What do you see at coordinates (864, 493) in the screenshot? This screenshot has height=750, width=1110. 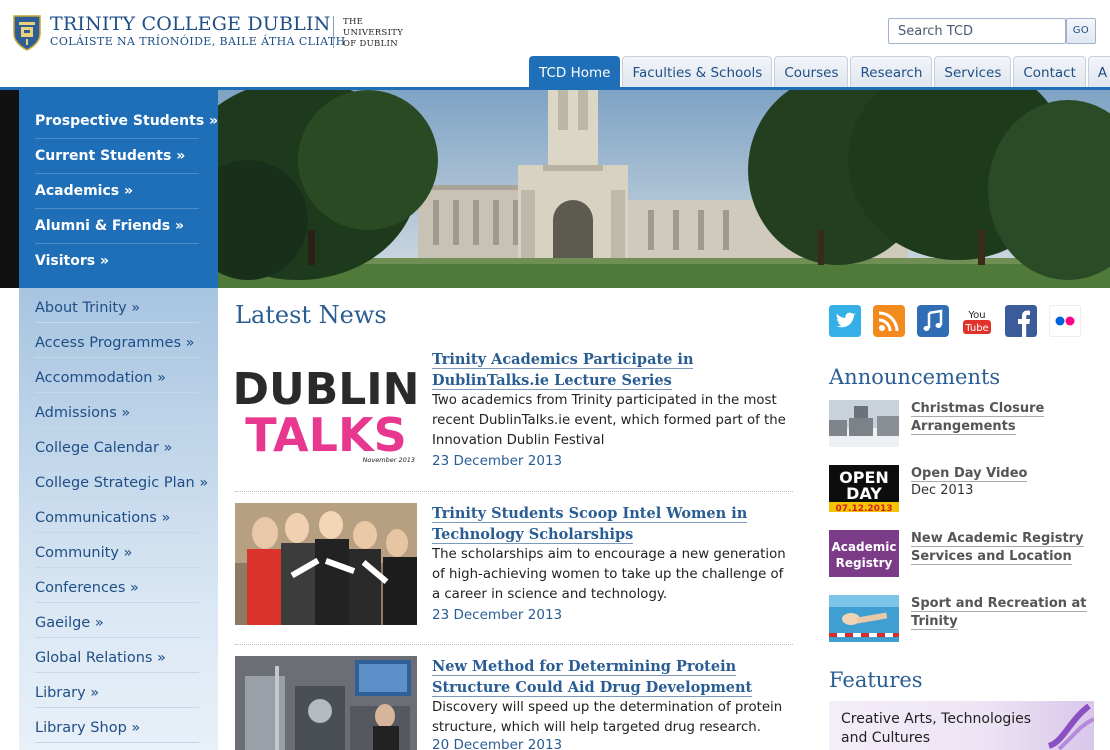 I see `open-day-word-2: DAY` at bounding box center [864, 493].